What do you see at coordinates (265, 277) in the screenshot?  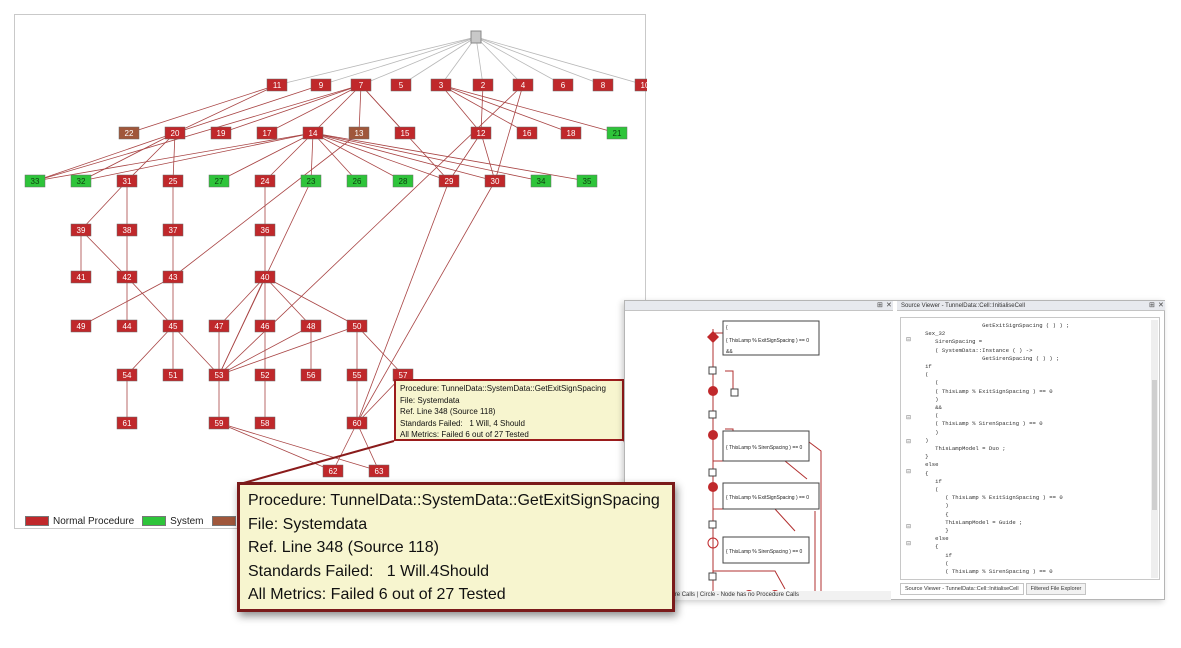 I see `graph-node-40: 40` at bounding box center [265, 277].